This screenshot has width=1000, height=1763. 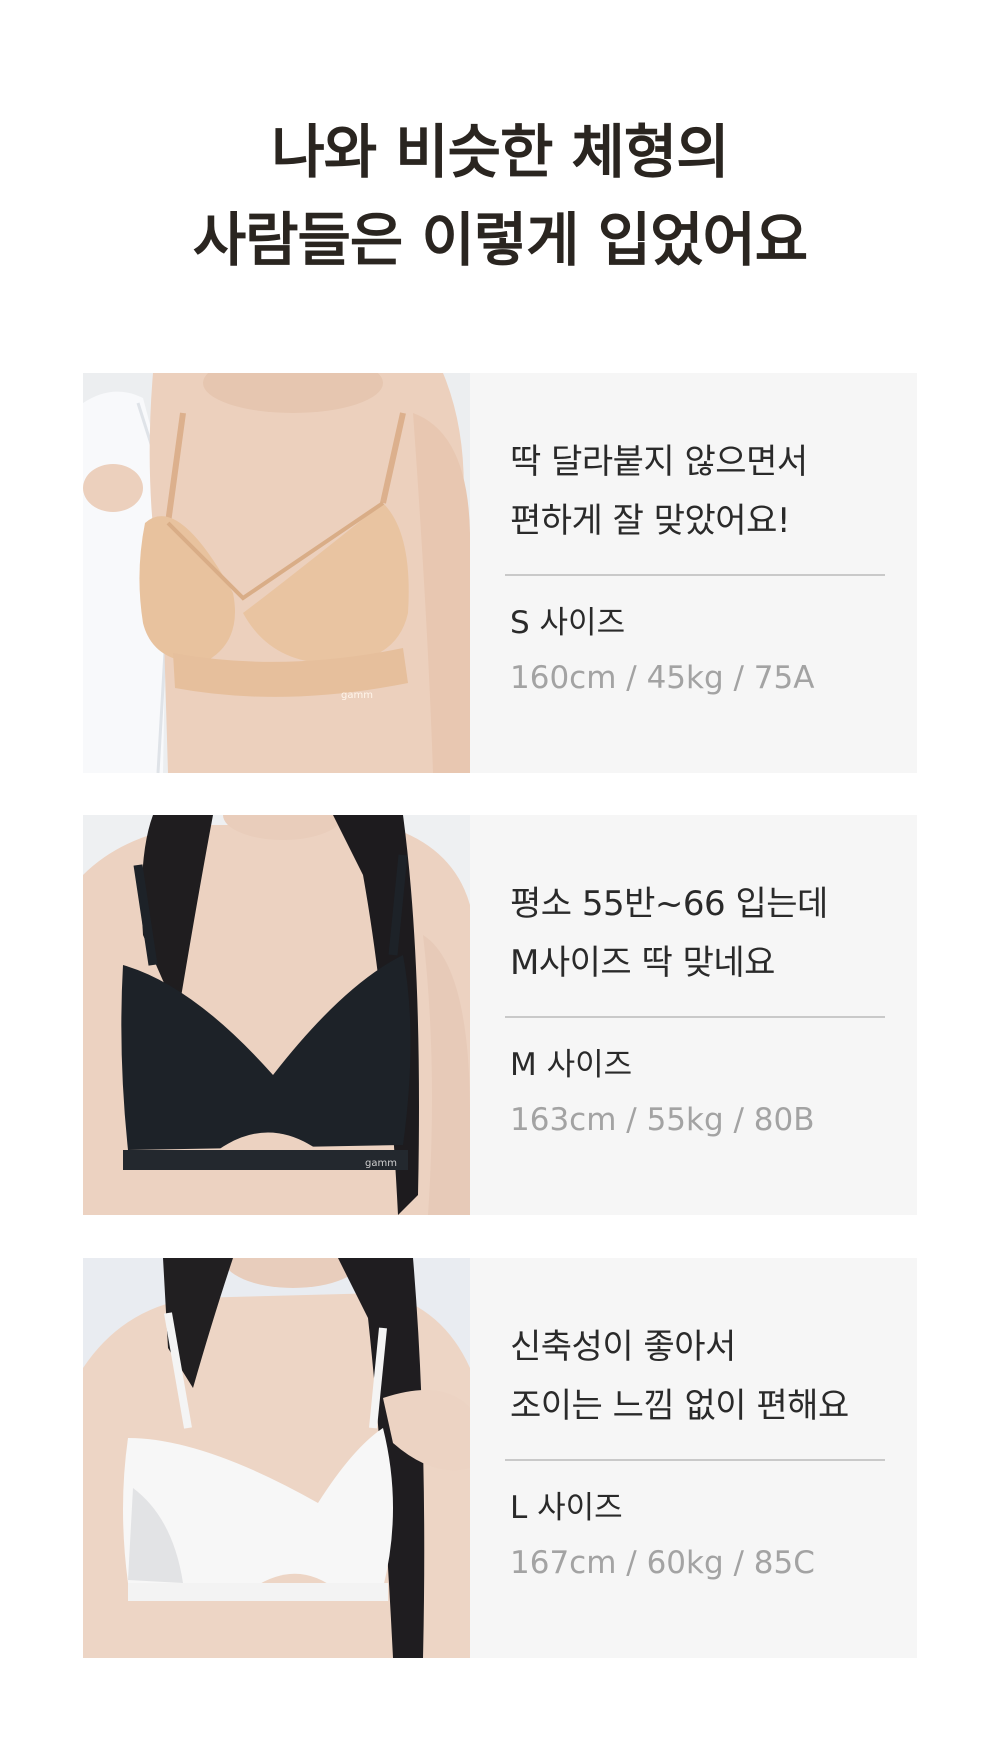 What do you see at coordinates (500, 196) in the screenshot?
I see `page-headline: 나와 비슷한 체형의 사람들은 이렇게 입었어요` at bounding box center [500, 196].